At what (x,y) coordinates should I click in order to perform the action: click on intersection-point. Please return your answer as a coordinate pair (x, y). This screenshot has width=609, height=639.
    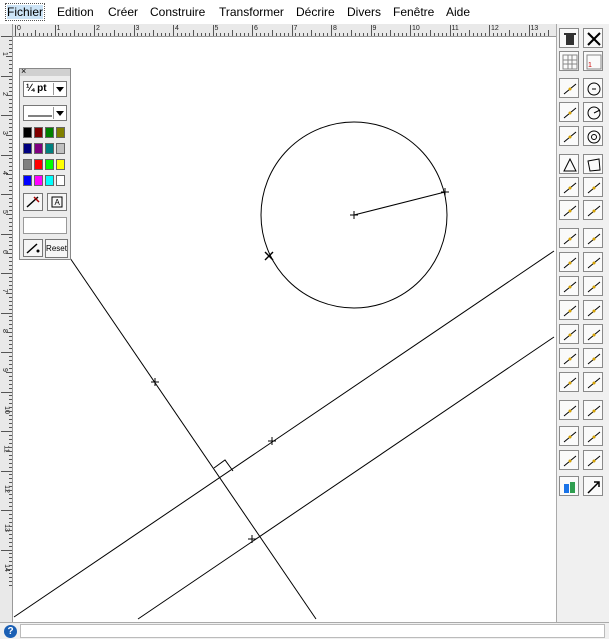
    Looking at the image, I should click on (252, 539).